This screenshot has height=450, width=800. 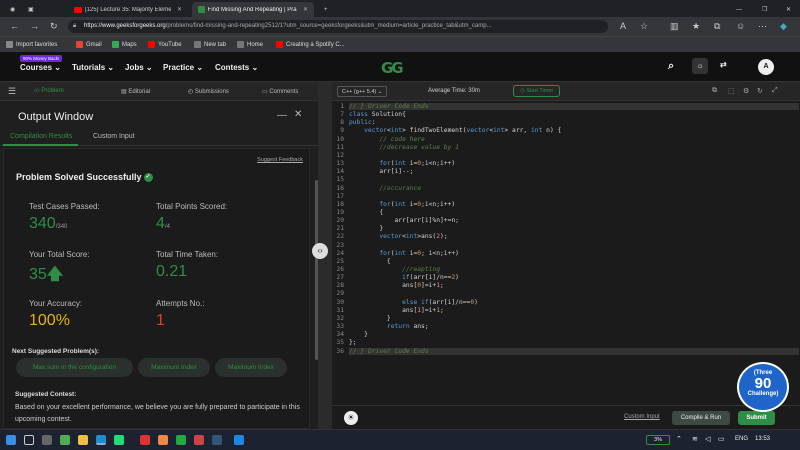 I want to click on tab-problem: ‹/› Problem, so click(x=49, y=91).